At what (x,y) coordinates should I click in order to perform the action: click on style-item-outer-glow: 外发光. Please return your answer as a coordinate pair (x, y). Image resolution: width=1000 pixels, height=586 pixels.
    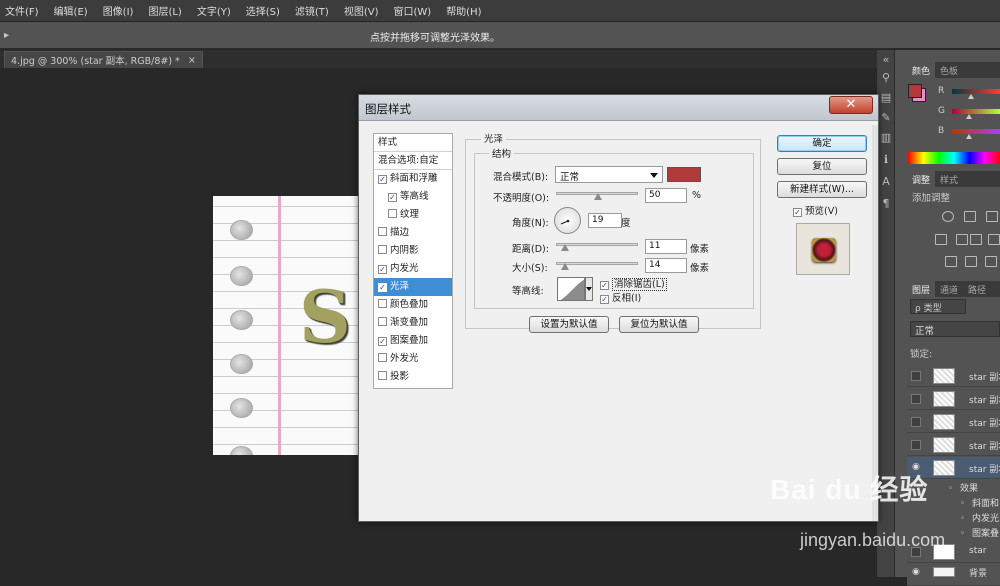
    Looking at the image, I should click on (413, 359).